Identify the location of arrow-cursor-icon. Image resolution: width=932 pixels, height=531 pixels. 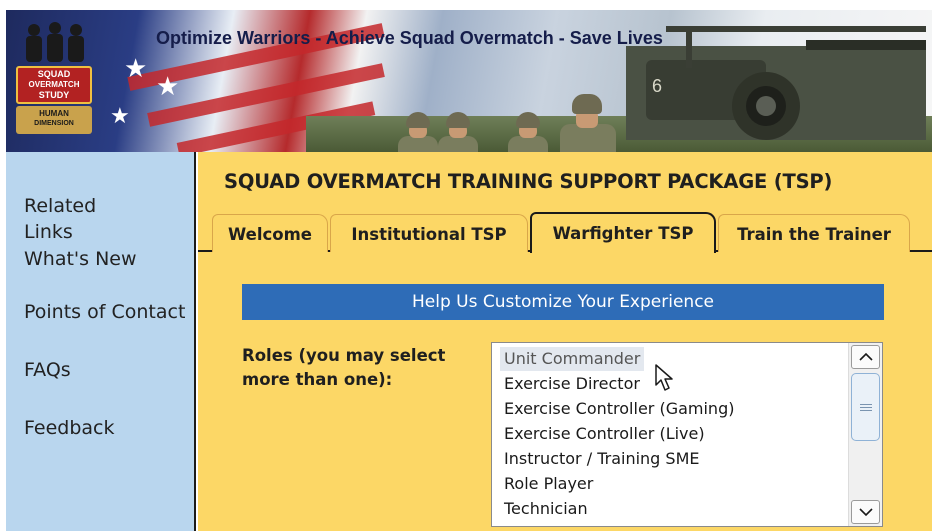
(664, 377).